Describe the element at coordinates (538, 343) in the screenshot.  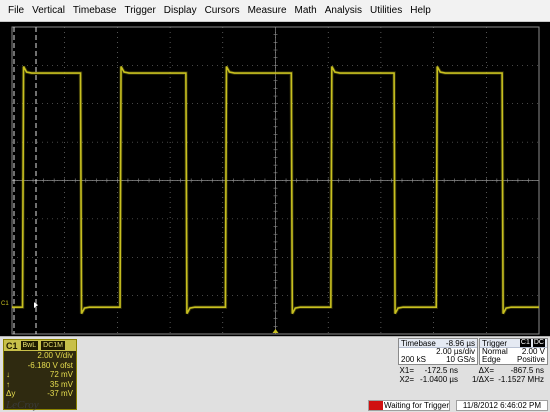
I see `trigger-coupling-badge: DC` at that location.